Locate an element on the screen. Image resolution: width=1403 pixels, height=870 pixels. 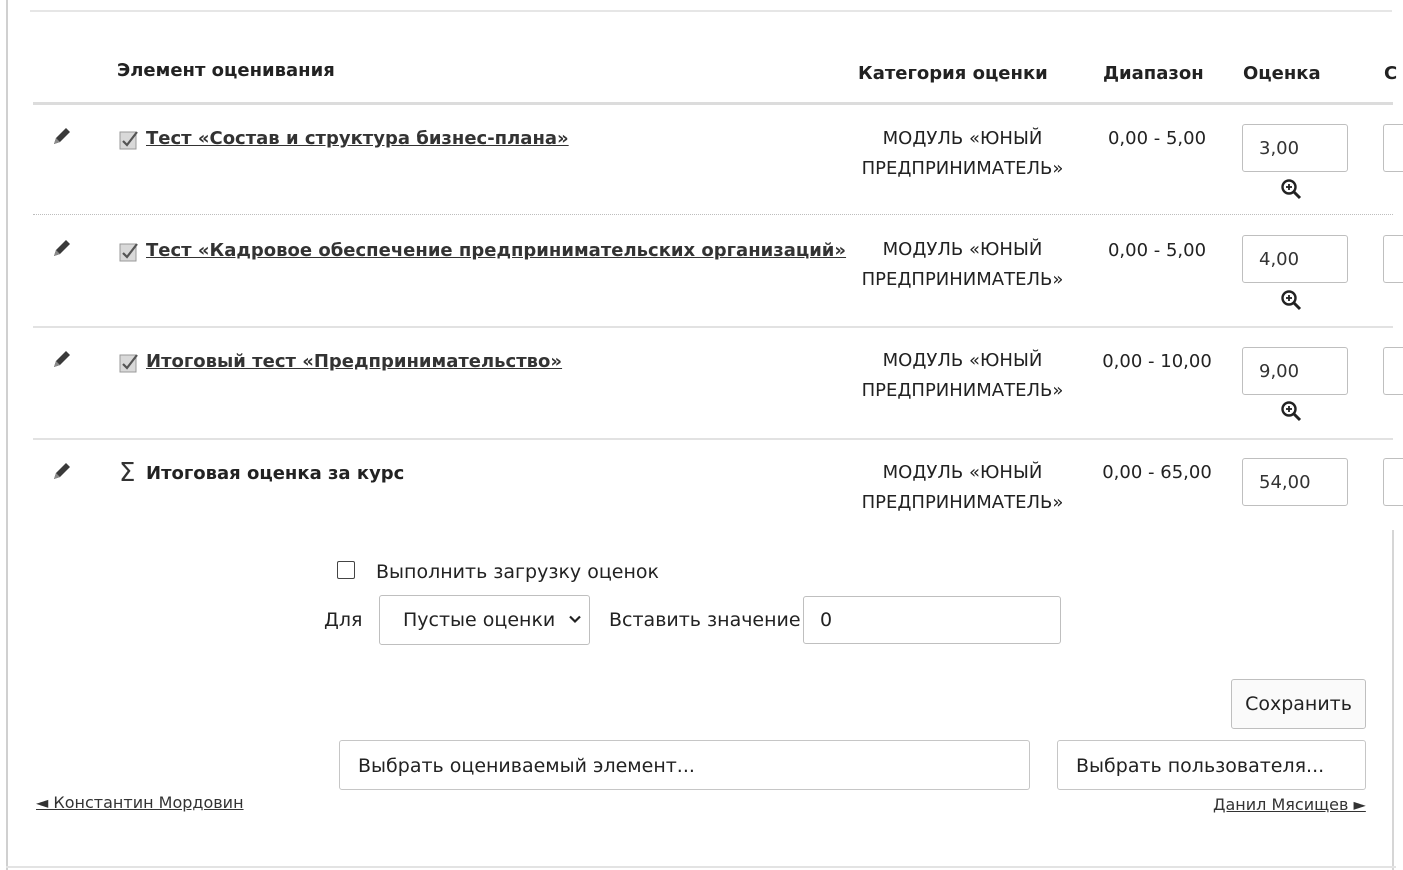
save-button: Сохранить is located at coordinates (1298, 704).